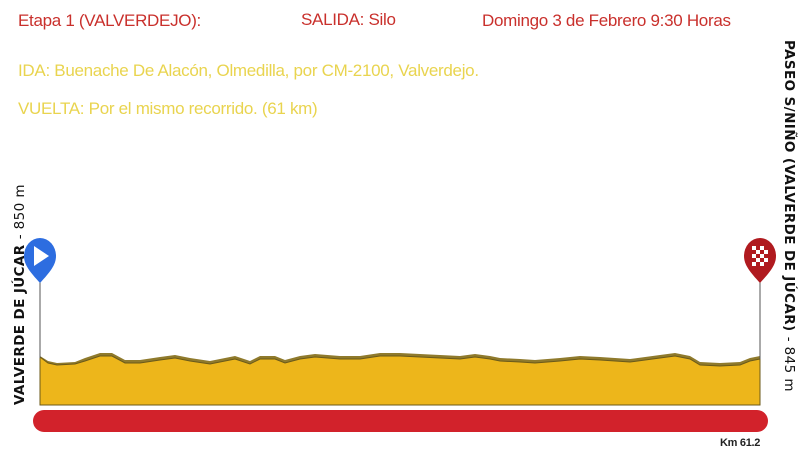 This screenshot has width=800, height=460. I want to click on finish-name: PASEO S/NIÑO (VALVERDE DE JÚCAR), so click(789, 186).